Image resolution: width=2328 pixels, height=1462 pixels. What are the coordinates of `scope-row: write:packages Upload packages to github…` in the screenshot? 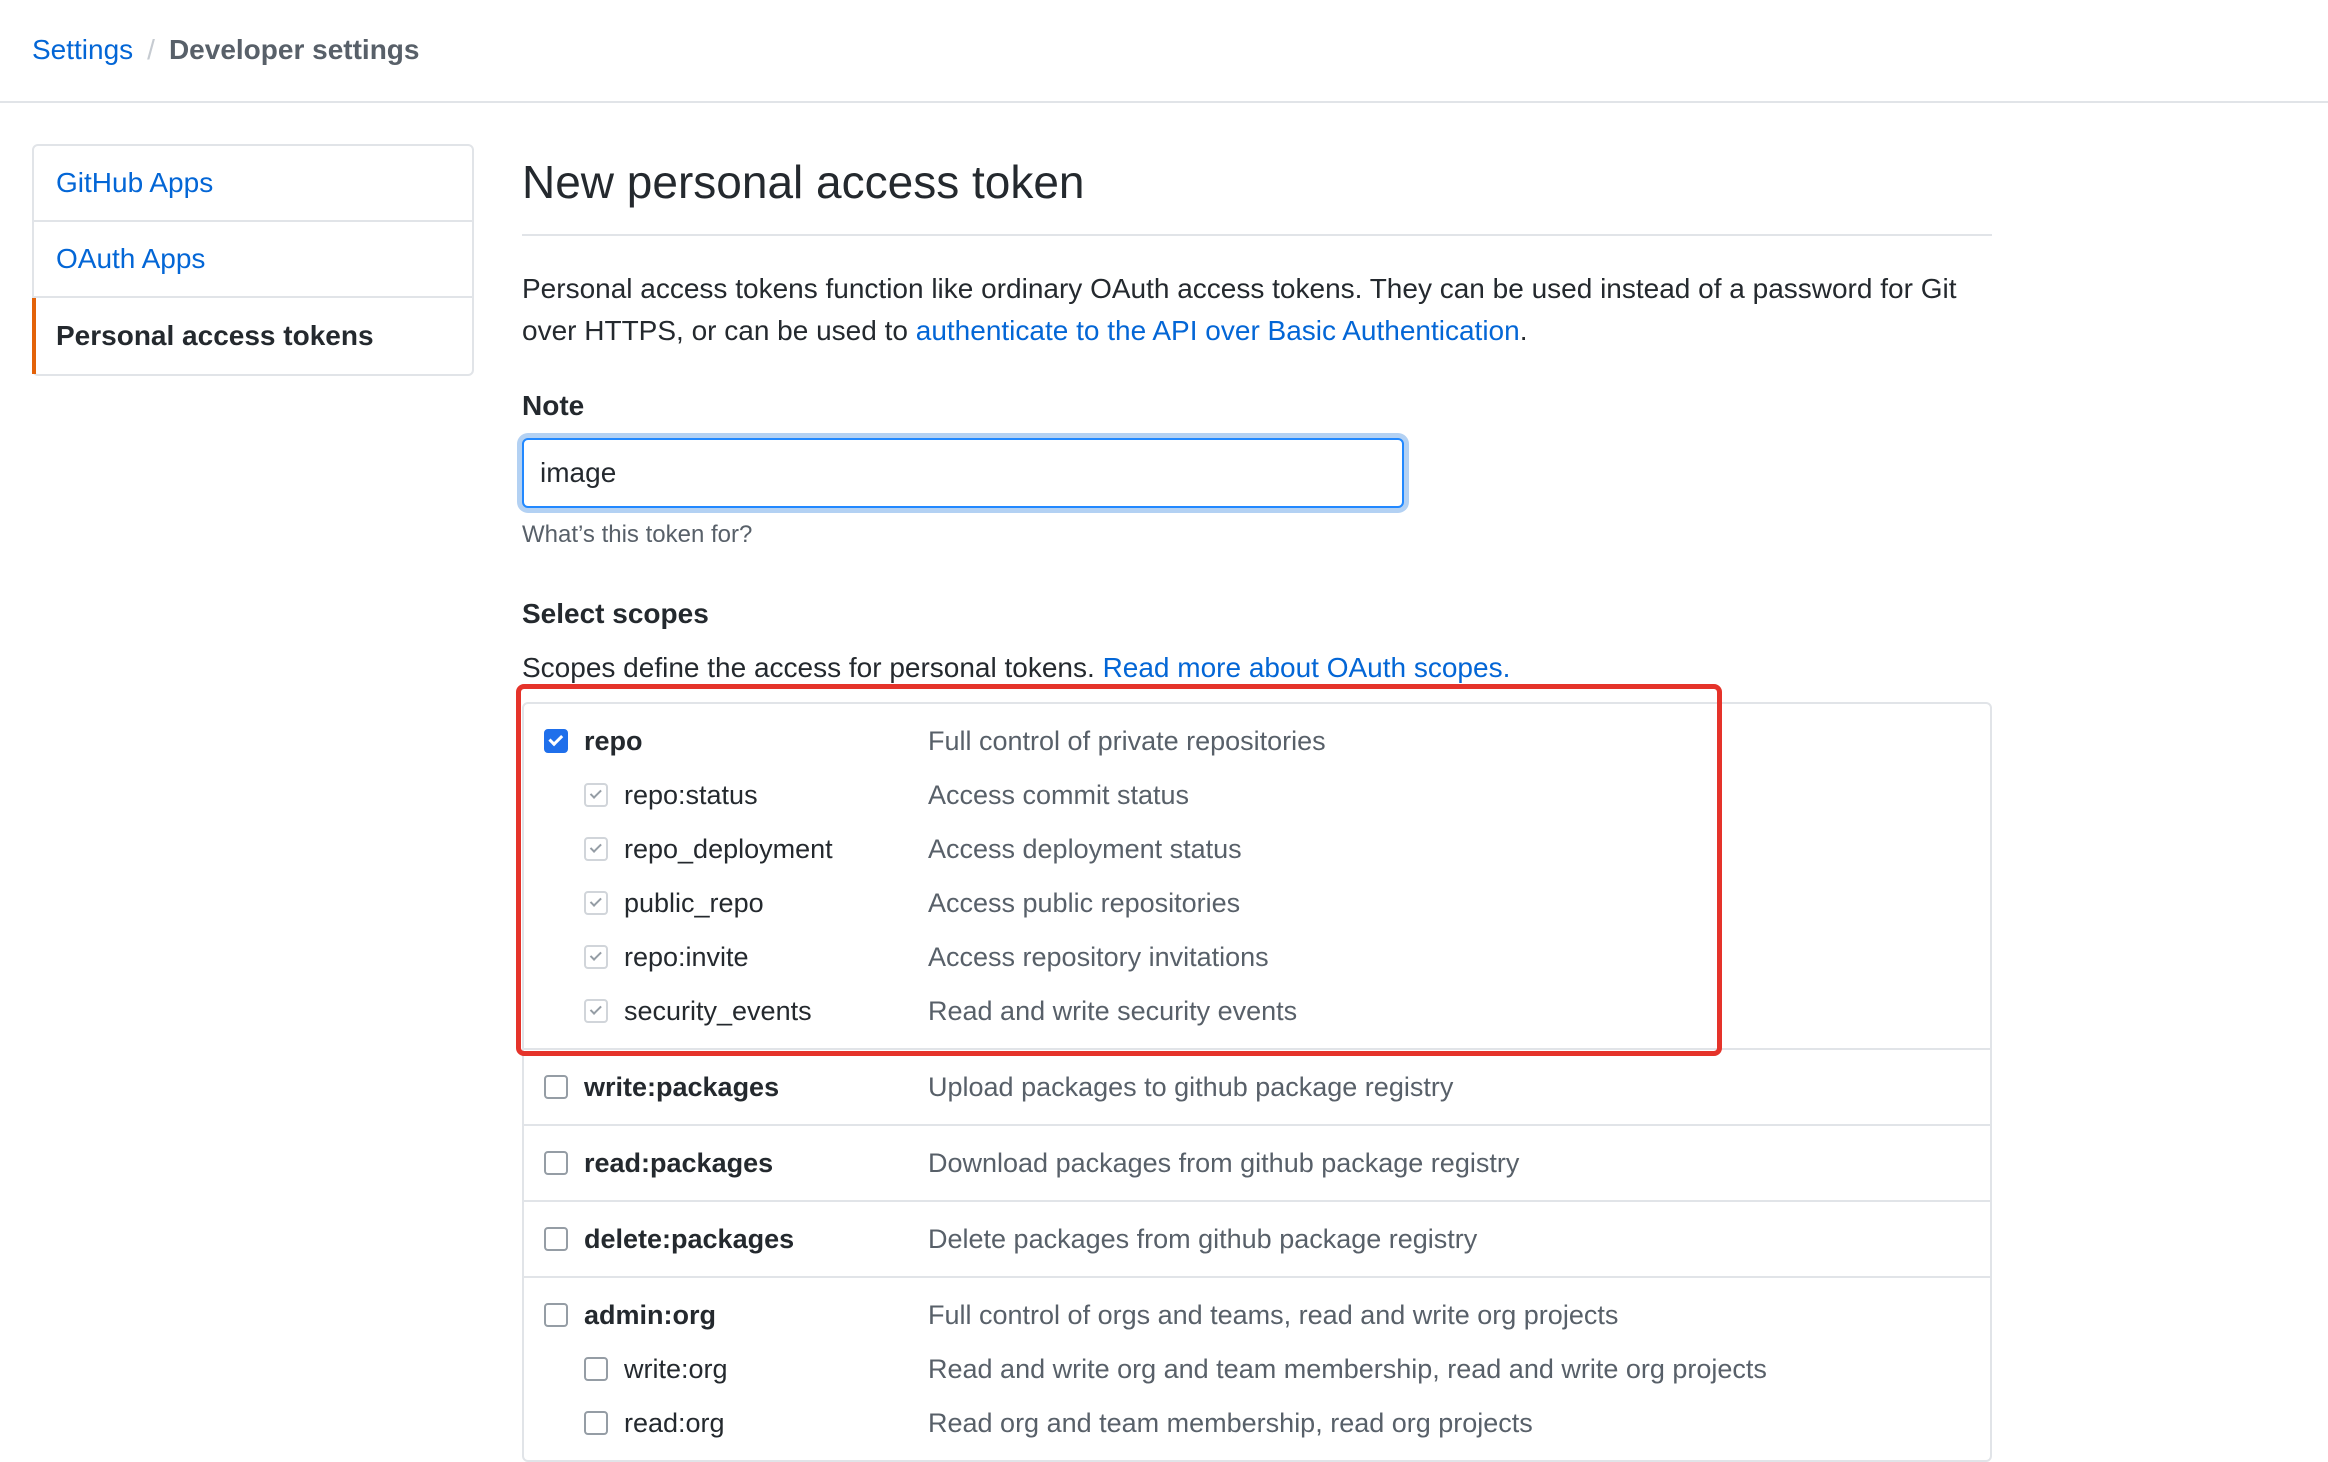 It's located at (1257, 1087).